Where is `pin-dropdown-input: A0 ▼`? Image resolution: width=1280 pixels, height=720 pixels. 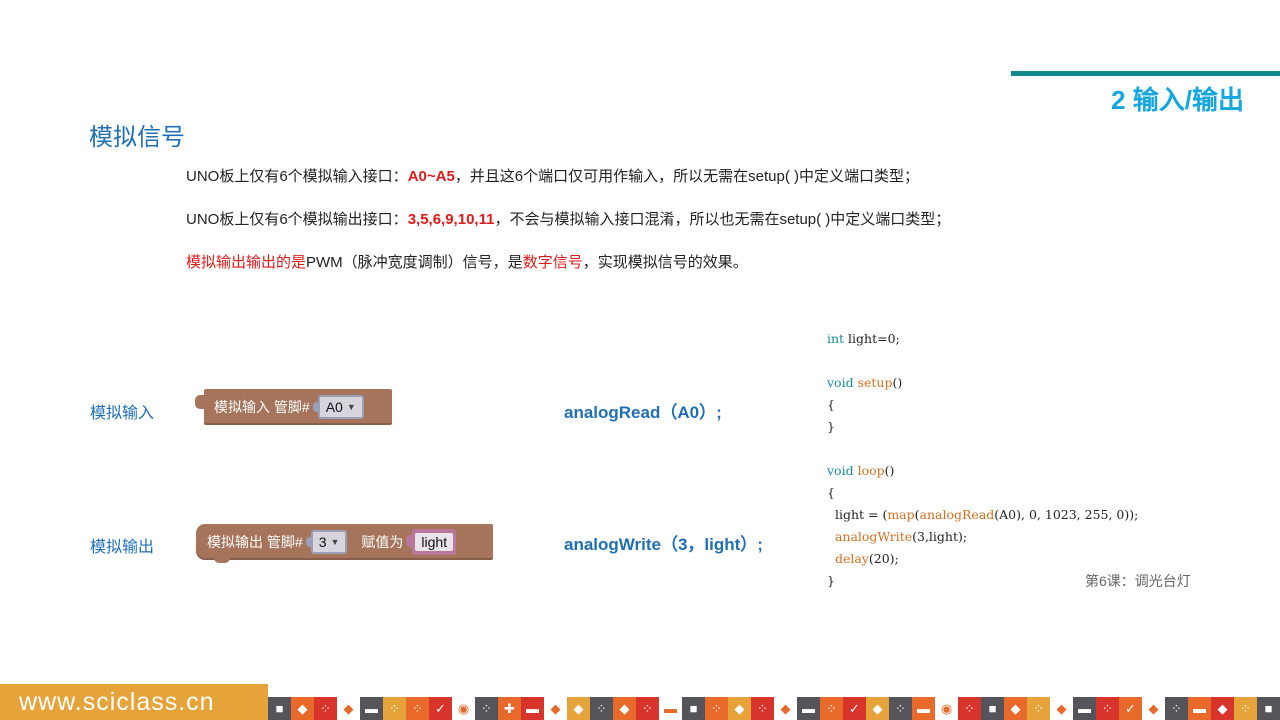
pin-dropdown-input: A0 ▼ is located at coordinates (338, 407).